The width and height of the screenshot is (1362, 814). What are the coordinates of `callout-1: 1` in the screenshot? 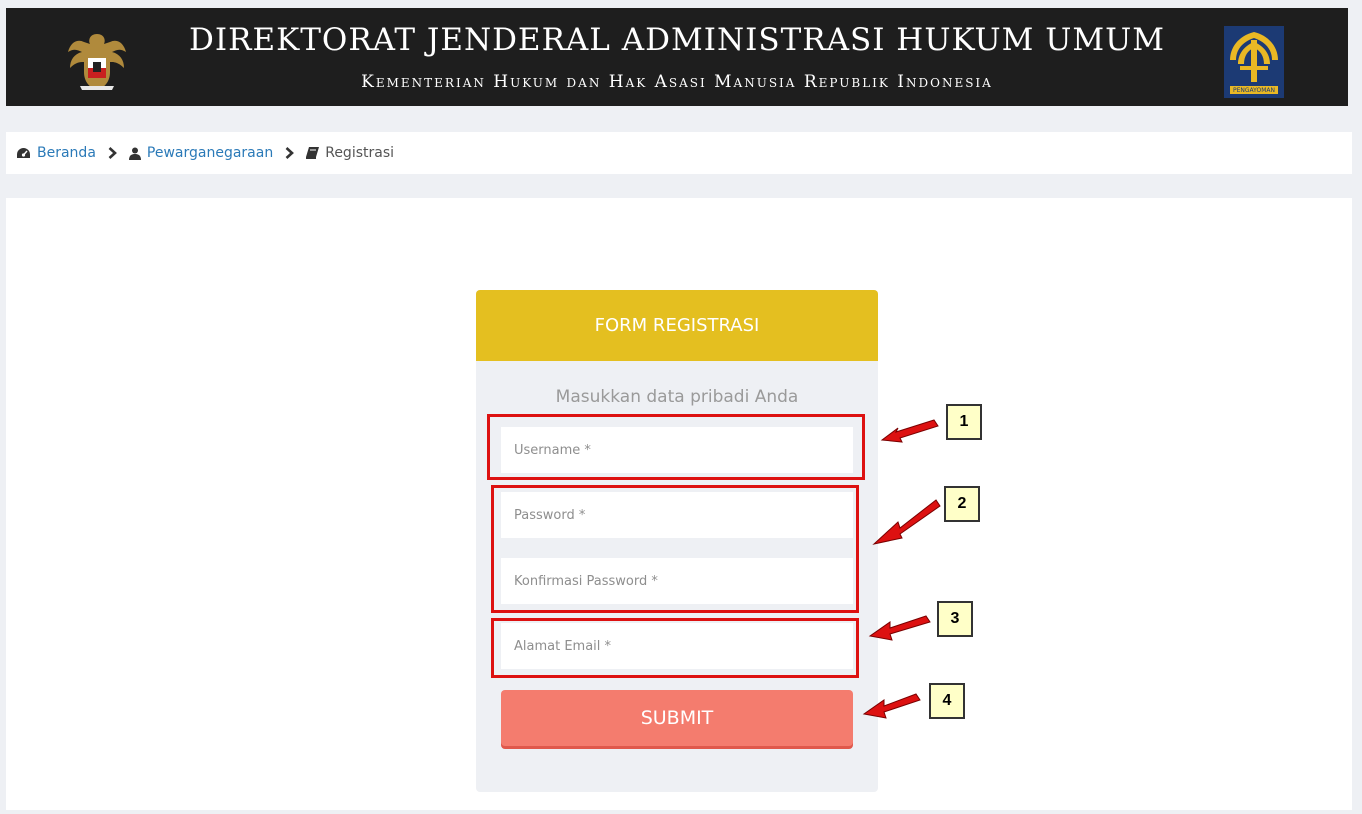 It's located at (964, 422).